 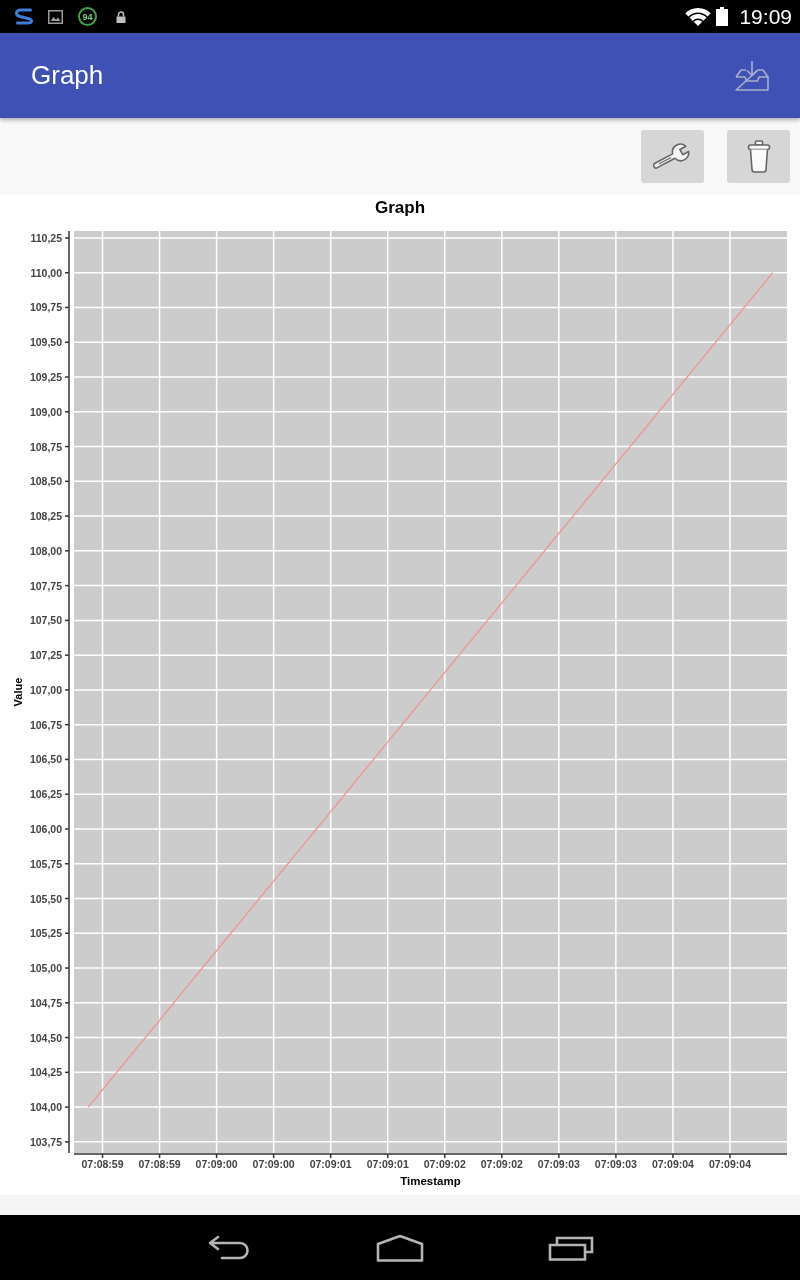 What do you see at coordinates (24, 16) in the screenshot?
I see `app-logo-icon` at bounding box center [24, 16].